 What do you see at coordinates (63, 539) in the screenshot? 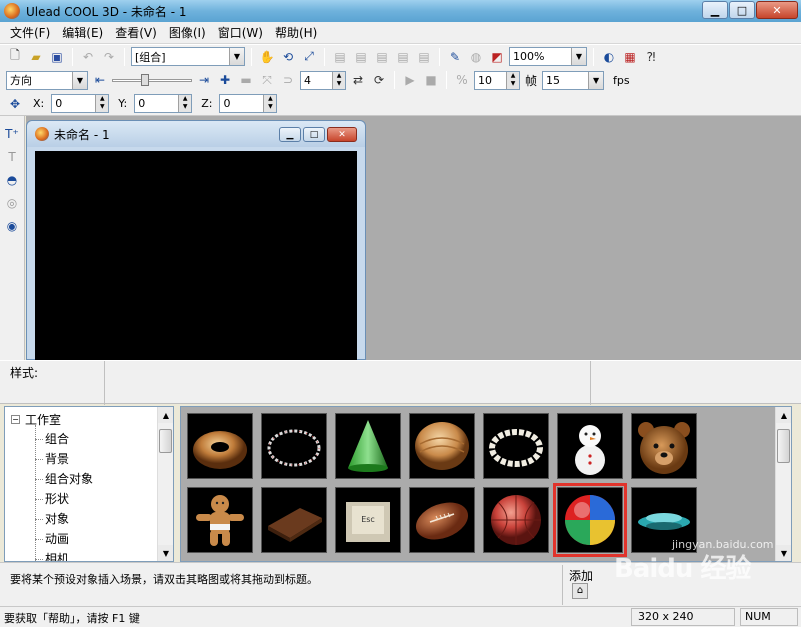
I see `tree-item-animation: 动画` at bounding box center [63, 539].